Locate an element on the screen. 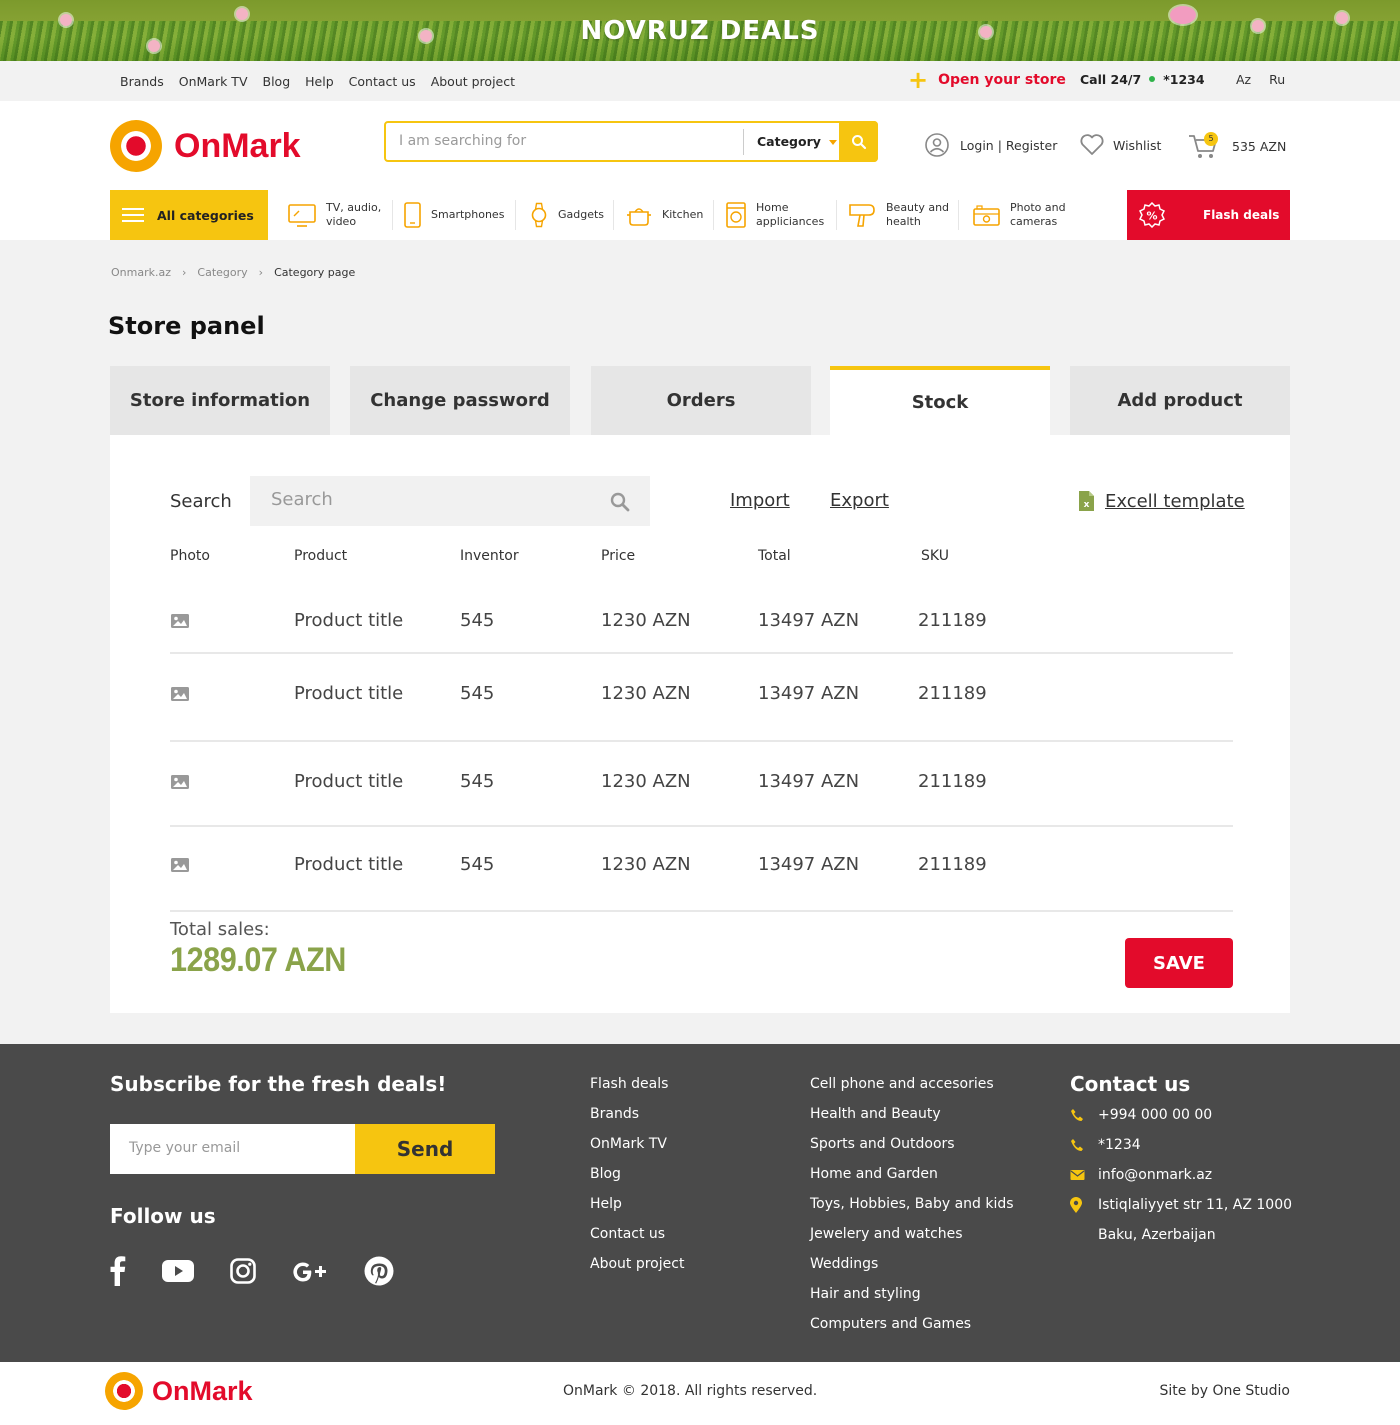 This screenshot has height=1425, width=1400. footer-category-link: Sports and Outdoors is located at coordinates (912, 1151).